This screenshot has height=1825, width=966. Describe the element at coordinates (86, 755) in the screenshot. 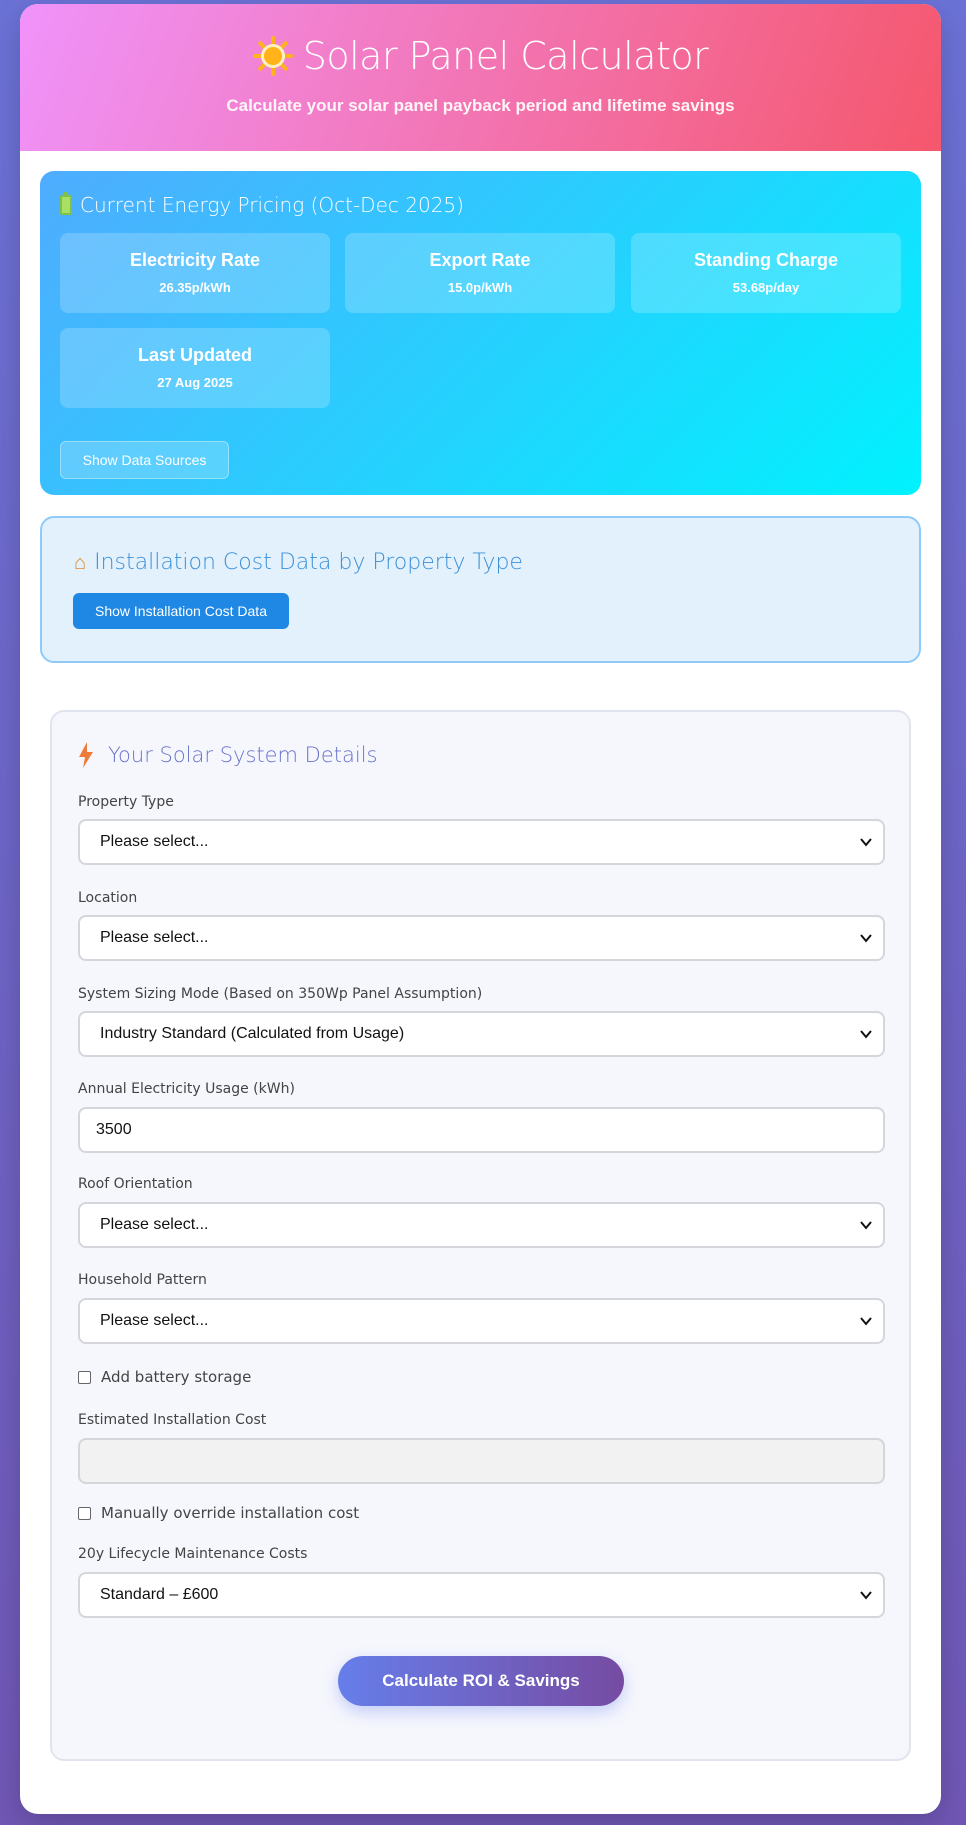

I see `lightning-icon` at that location.